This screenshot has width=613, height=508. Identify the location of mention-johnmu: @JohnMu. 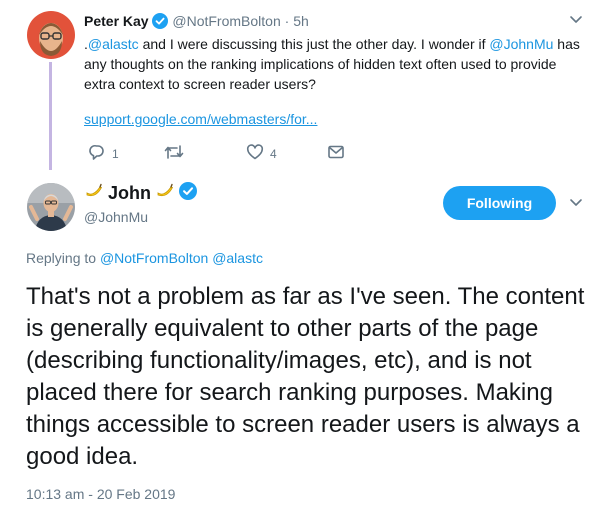
(521, 44).